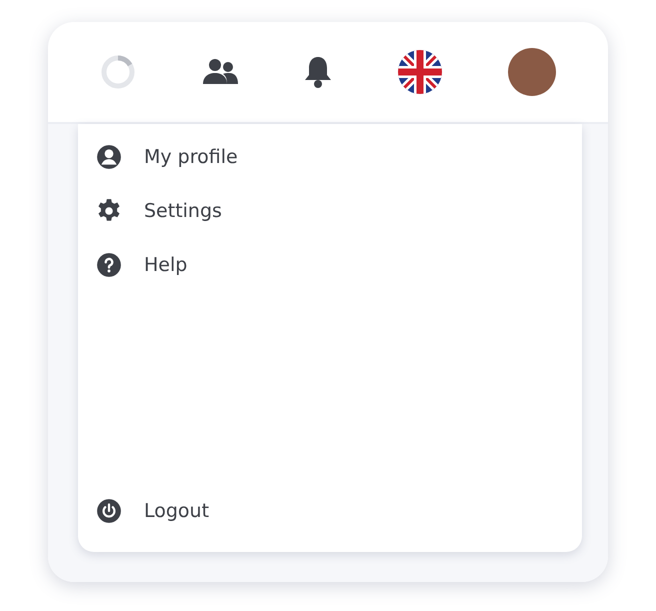  What do you see at coordinates (109, 265) in the screenshot?
I see `help-icon` at bounding box center [109, 265].